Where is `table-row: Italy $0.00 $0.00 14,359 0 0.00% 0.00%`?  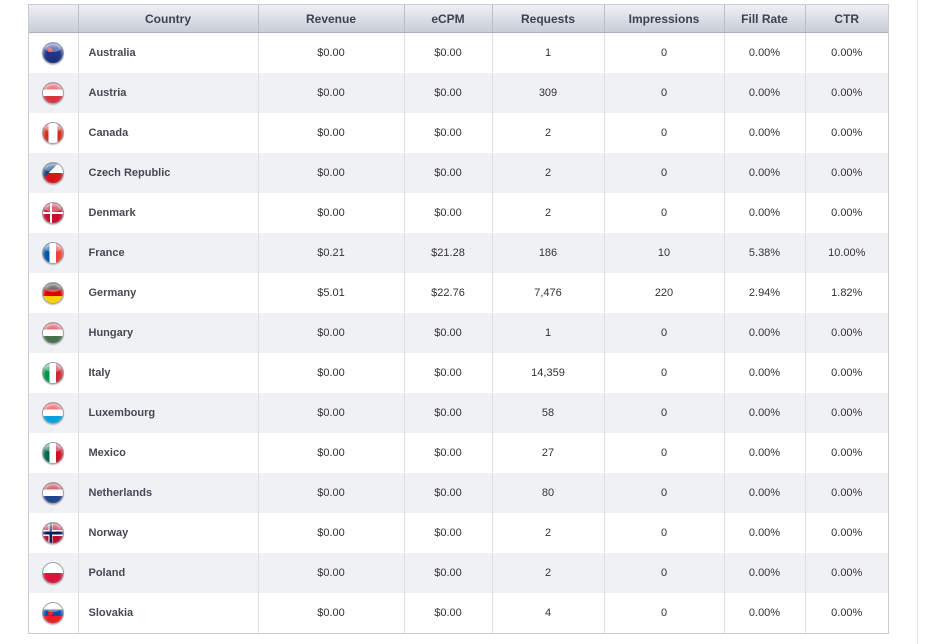 table-row: Italy $0.00 $0.00 14,359 0 0.00% 0.00% is located at coordinates (458, 373).